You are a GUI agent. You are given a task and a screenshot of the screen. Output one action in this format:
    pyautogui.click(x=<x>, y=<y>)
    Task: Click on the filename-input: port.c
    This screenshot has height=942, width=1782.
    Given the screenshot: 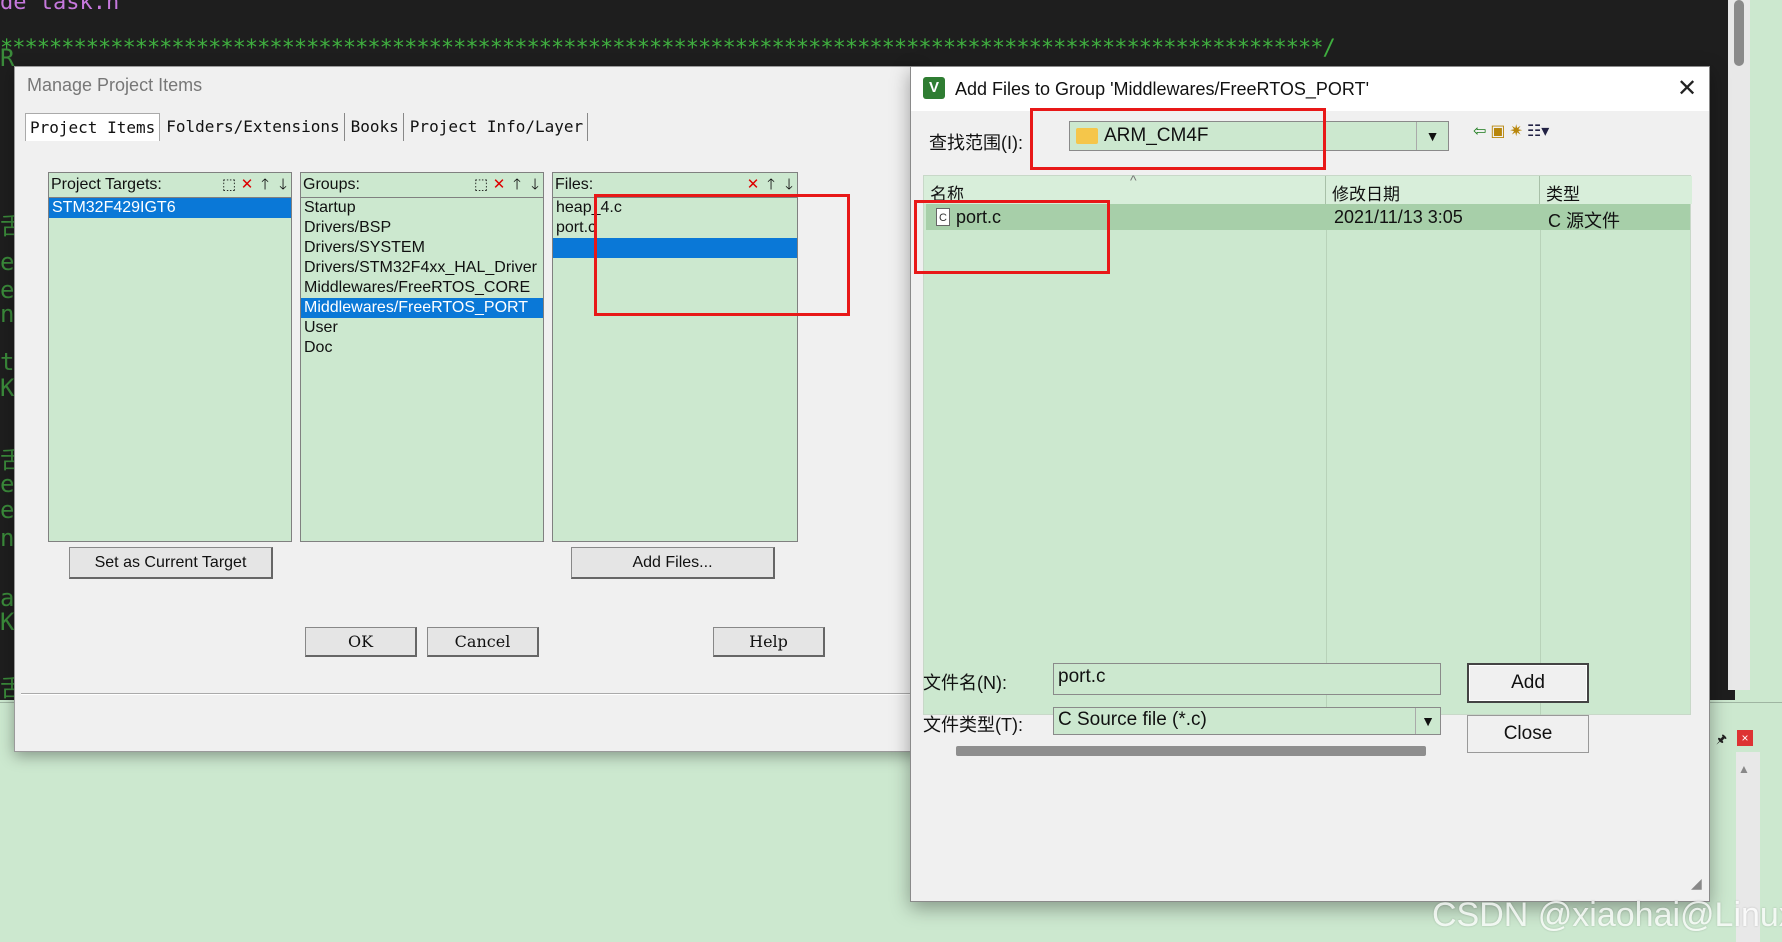 What is the action you would take?
    pyautogui.click(x=1247, y=679)
    